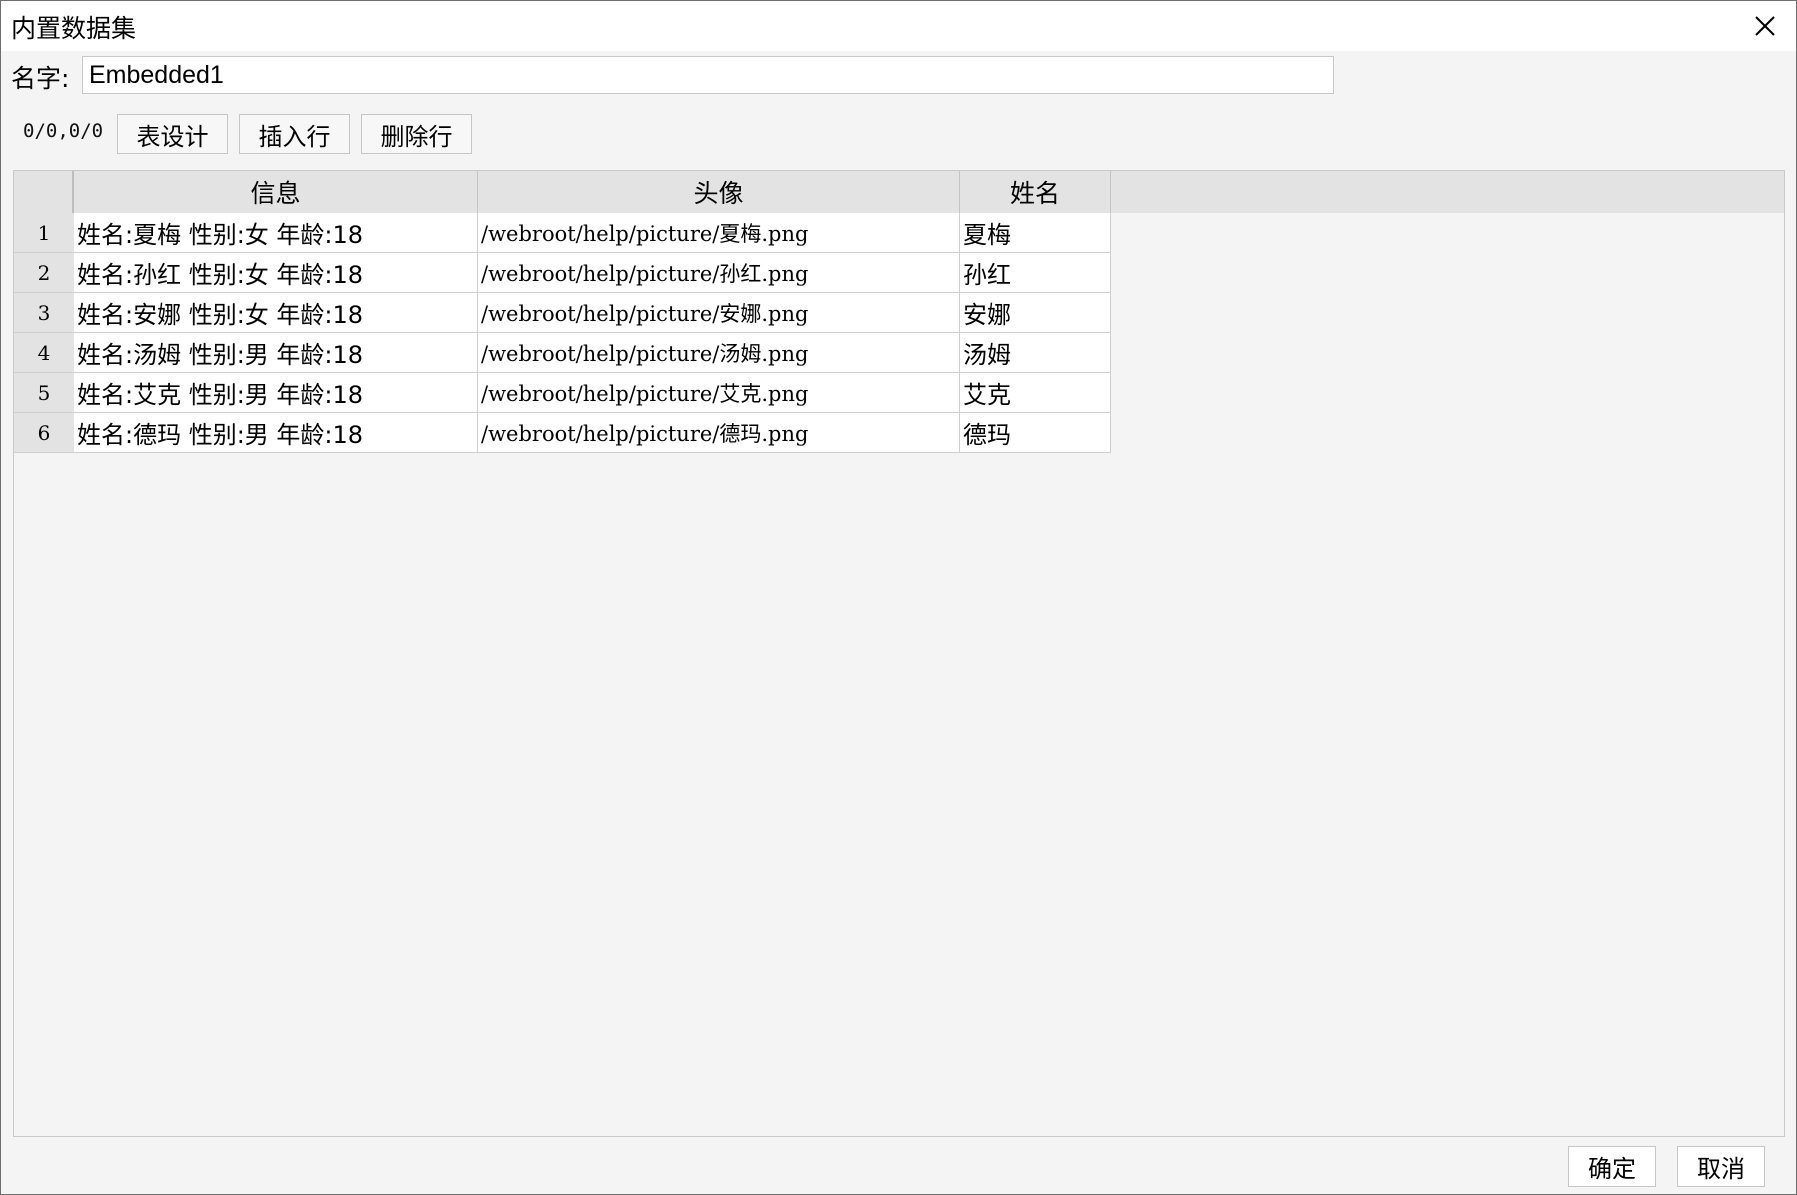  I want to click on cancel-button: 取消, so click(1721, 1166).